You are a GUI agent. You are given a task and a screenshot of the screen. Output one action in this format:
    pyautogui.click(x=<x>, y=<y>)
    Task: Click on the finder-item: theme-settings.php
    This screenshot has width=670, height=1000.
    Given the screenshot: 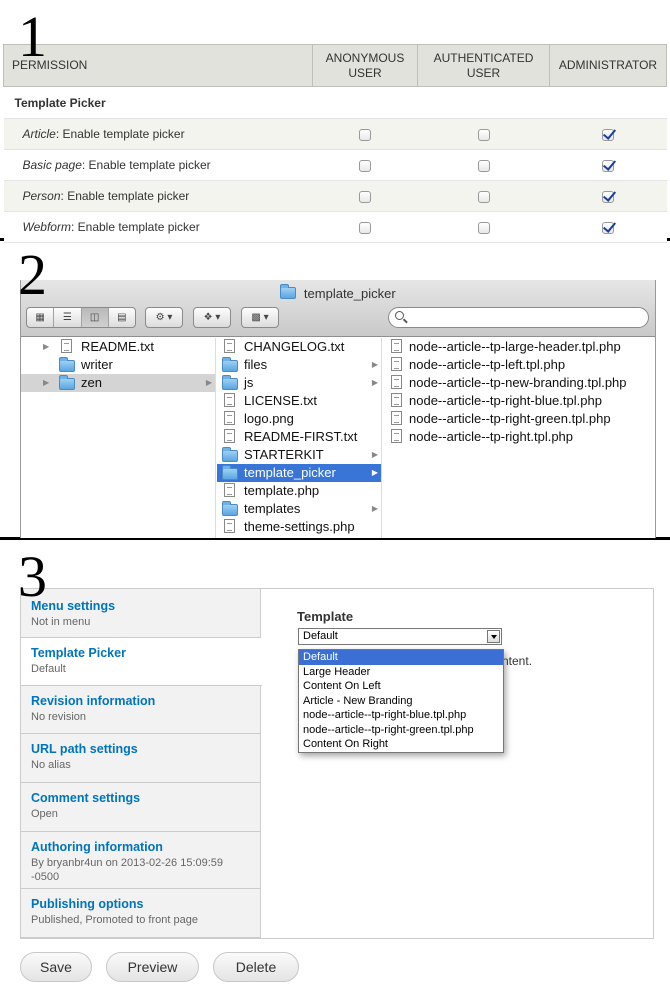 What is the action you would take?
    pyautogui.click(x=299, y=527)
    